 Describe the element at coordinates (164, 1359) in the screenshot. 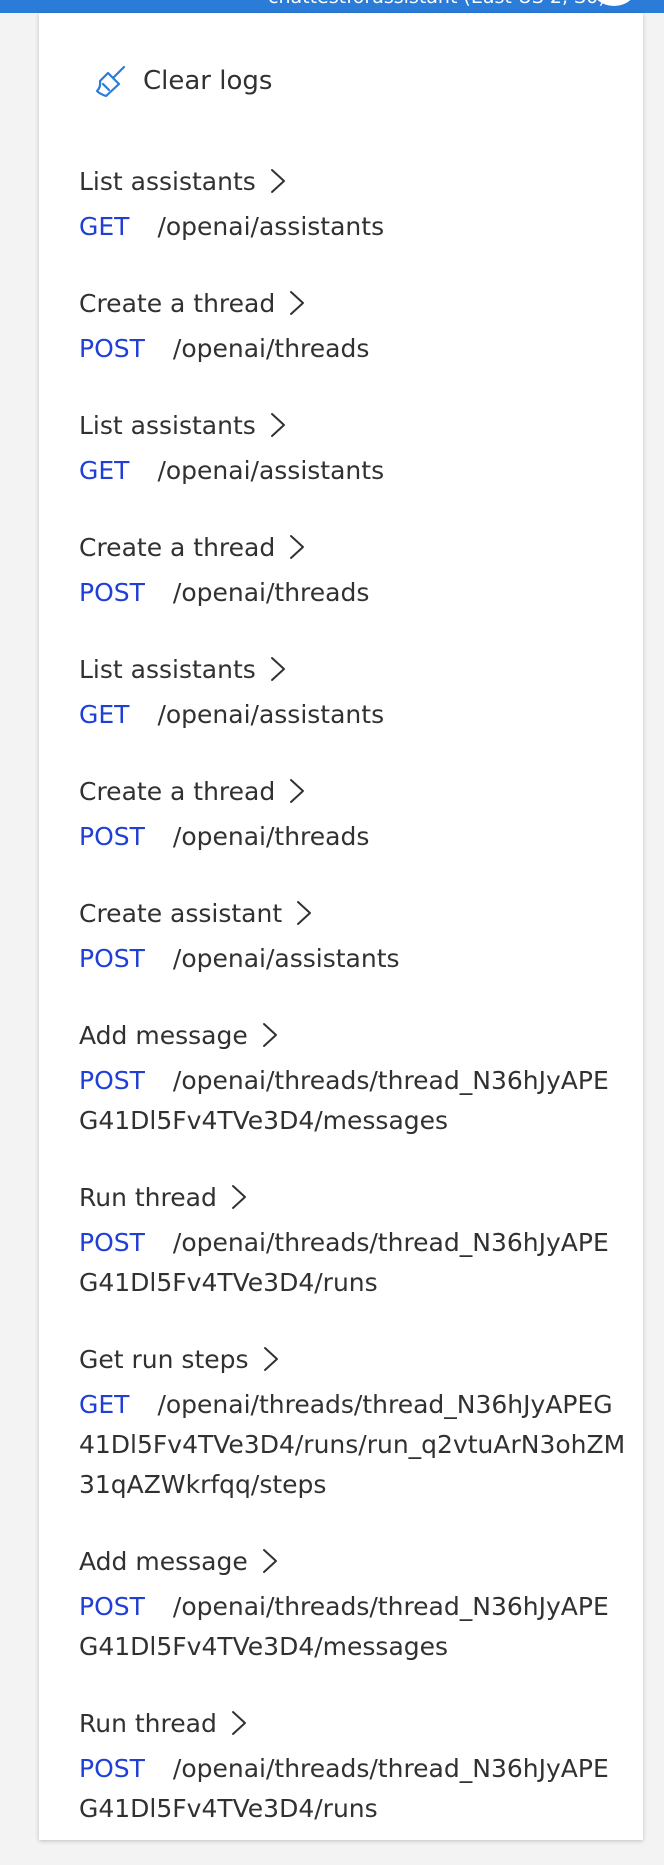

I see `log-operation-label: Get run steps` at that location.